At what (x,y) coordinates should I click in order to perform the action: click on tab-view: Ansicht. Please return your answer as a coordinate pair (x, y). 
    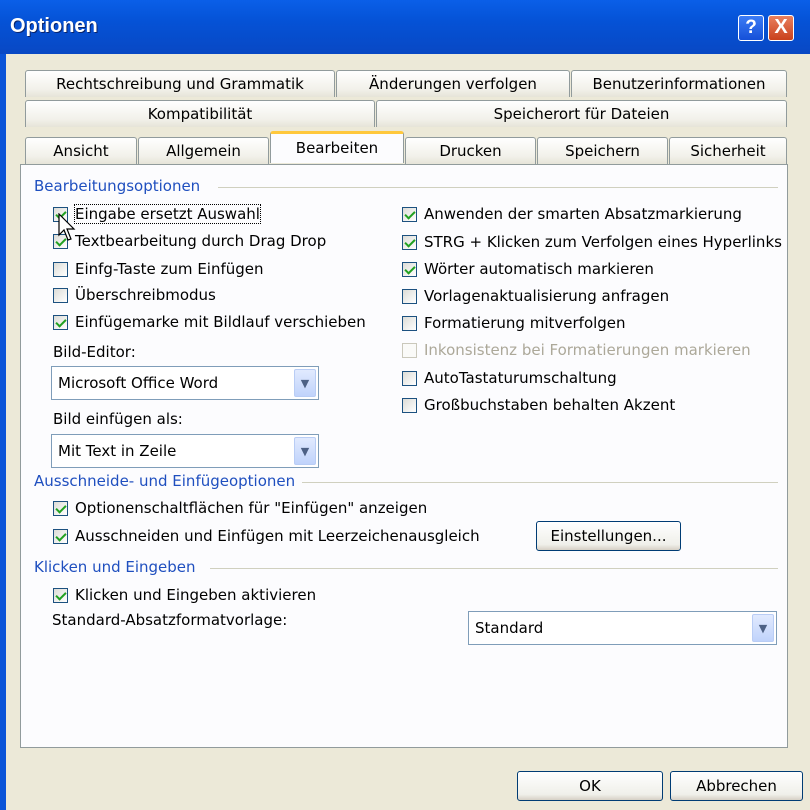
    Looking at the image, I should click on (81, 150).